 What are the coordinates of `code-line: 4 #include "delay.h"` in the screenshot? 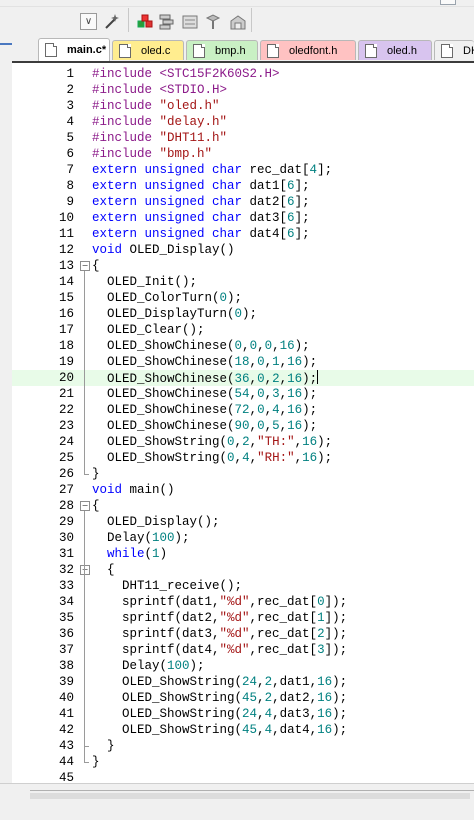 It's located at (243, 122).